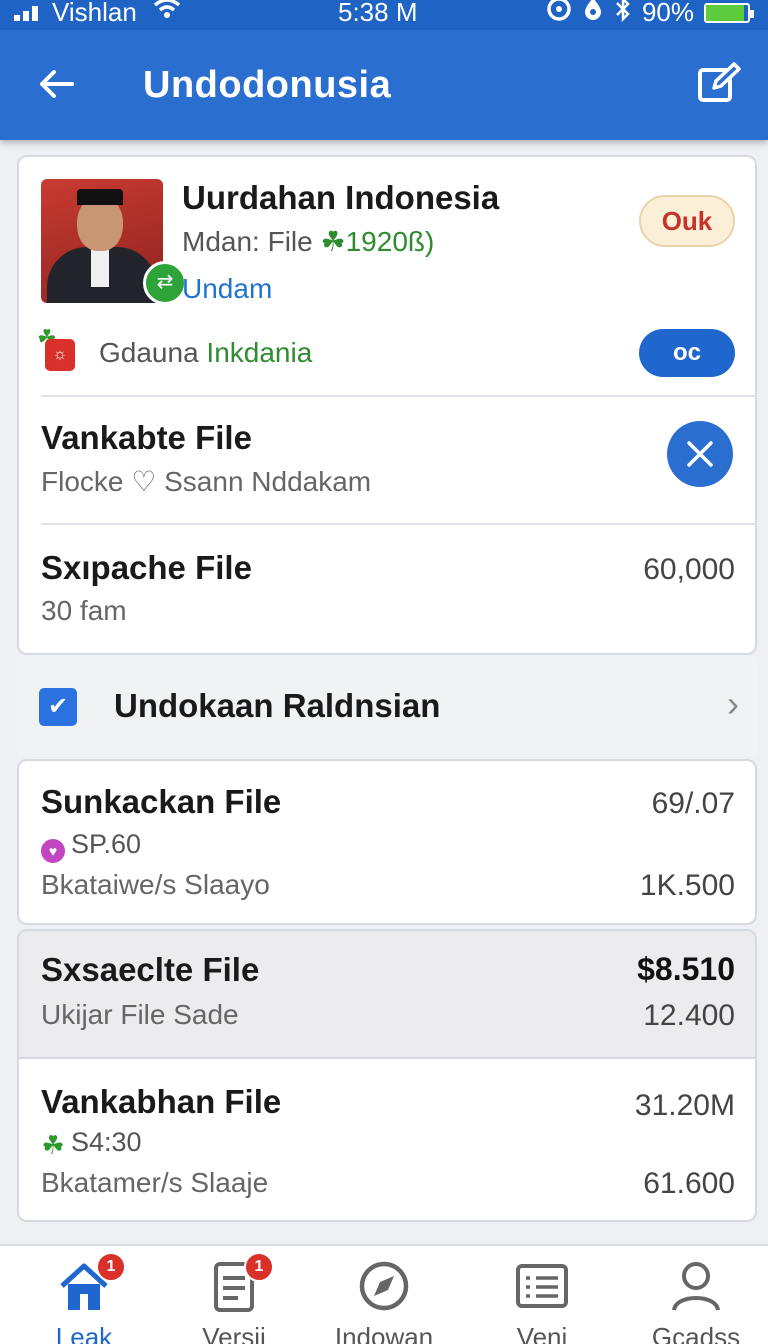  What do you see at coordinates (167, 15) in the screenshot?
I see `wifi-icon` at bounding box center [167, 15].